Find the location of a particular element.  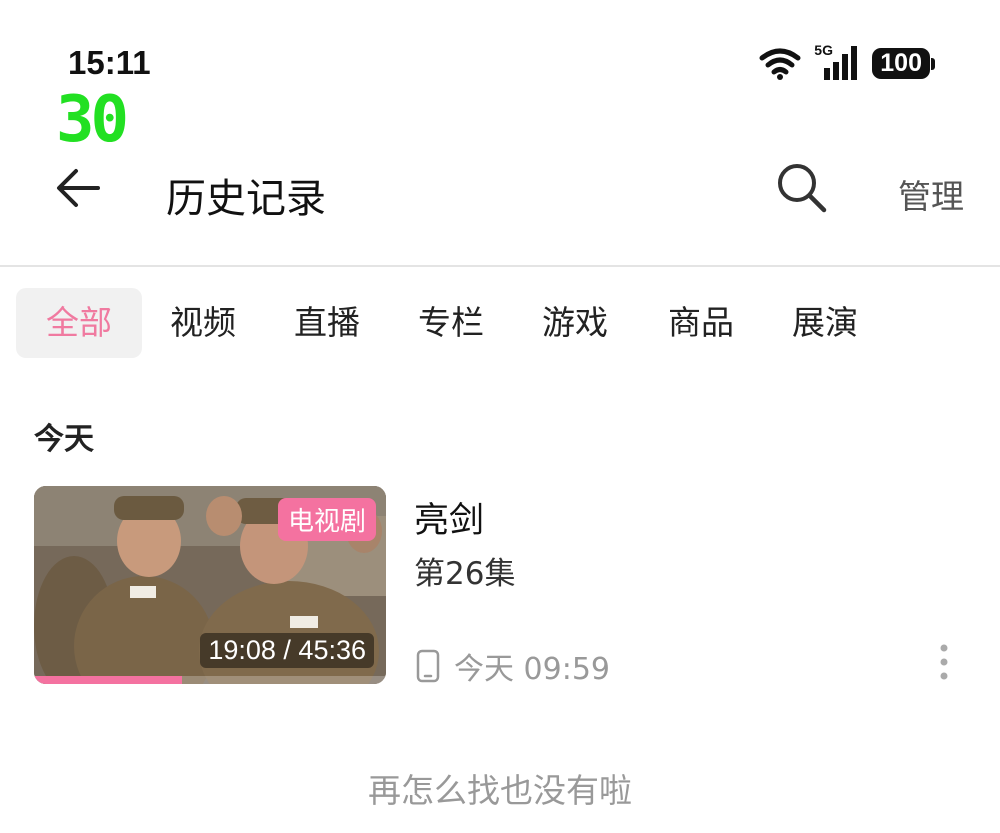

search-icon is located at coordinates (802, 188).